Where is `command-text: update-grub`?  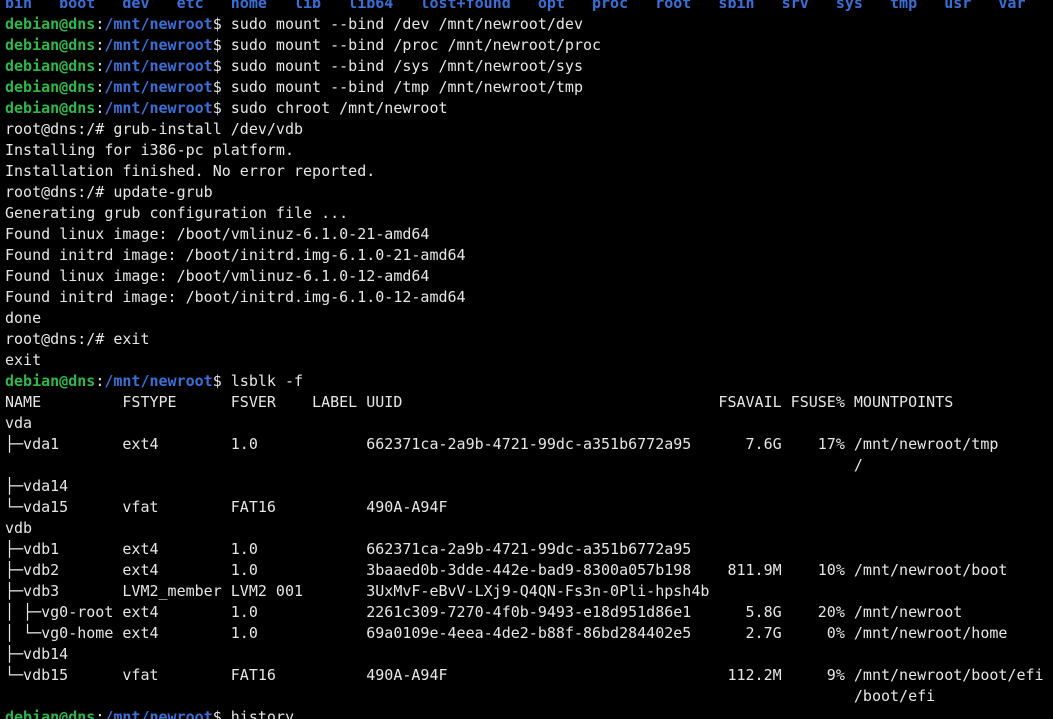
command-text: update-grub is located at coordinates (163, 192).